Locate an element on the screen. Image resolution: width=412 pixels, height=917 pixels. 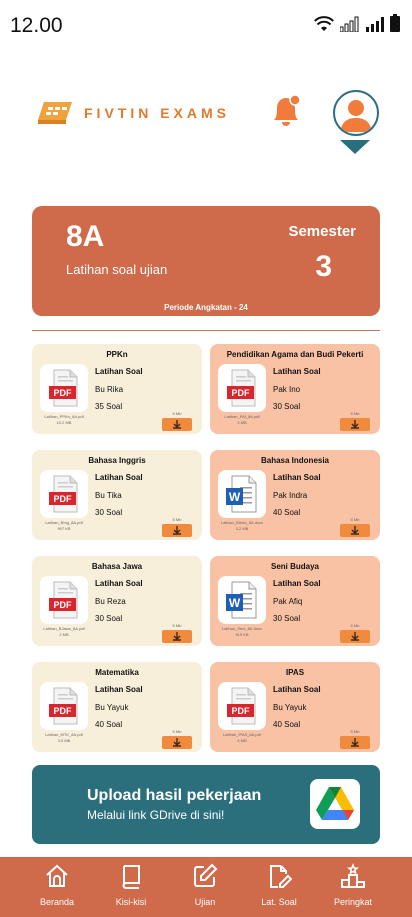
file-name: Latihan_IPAS_8A.pdf is located at coordinates (242, 734).